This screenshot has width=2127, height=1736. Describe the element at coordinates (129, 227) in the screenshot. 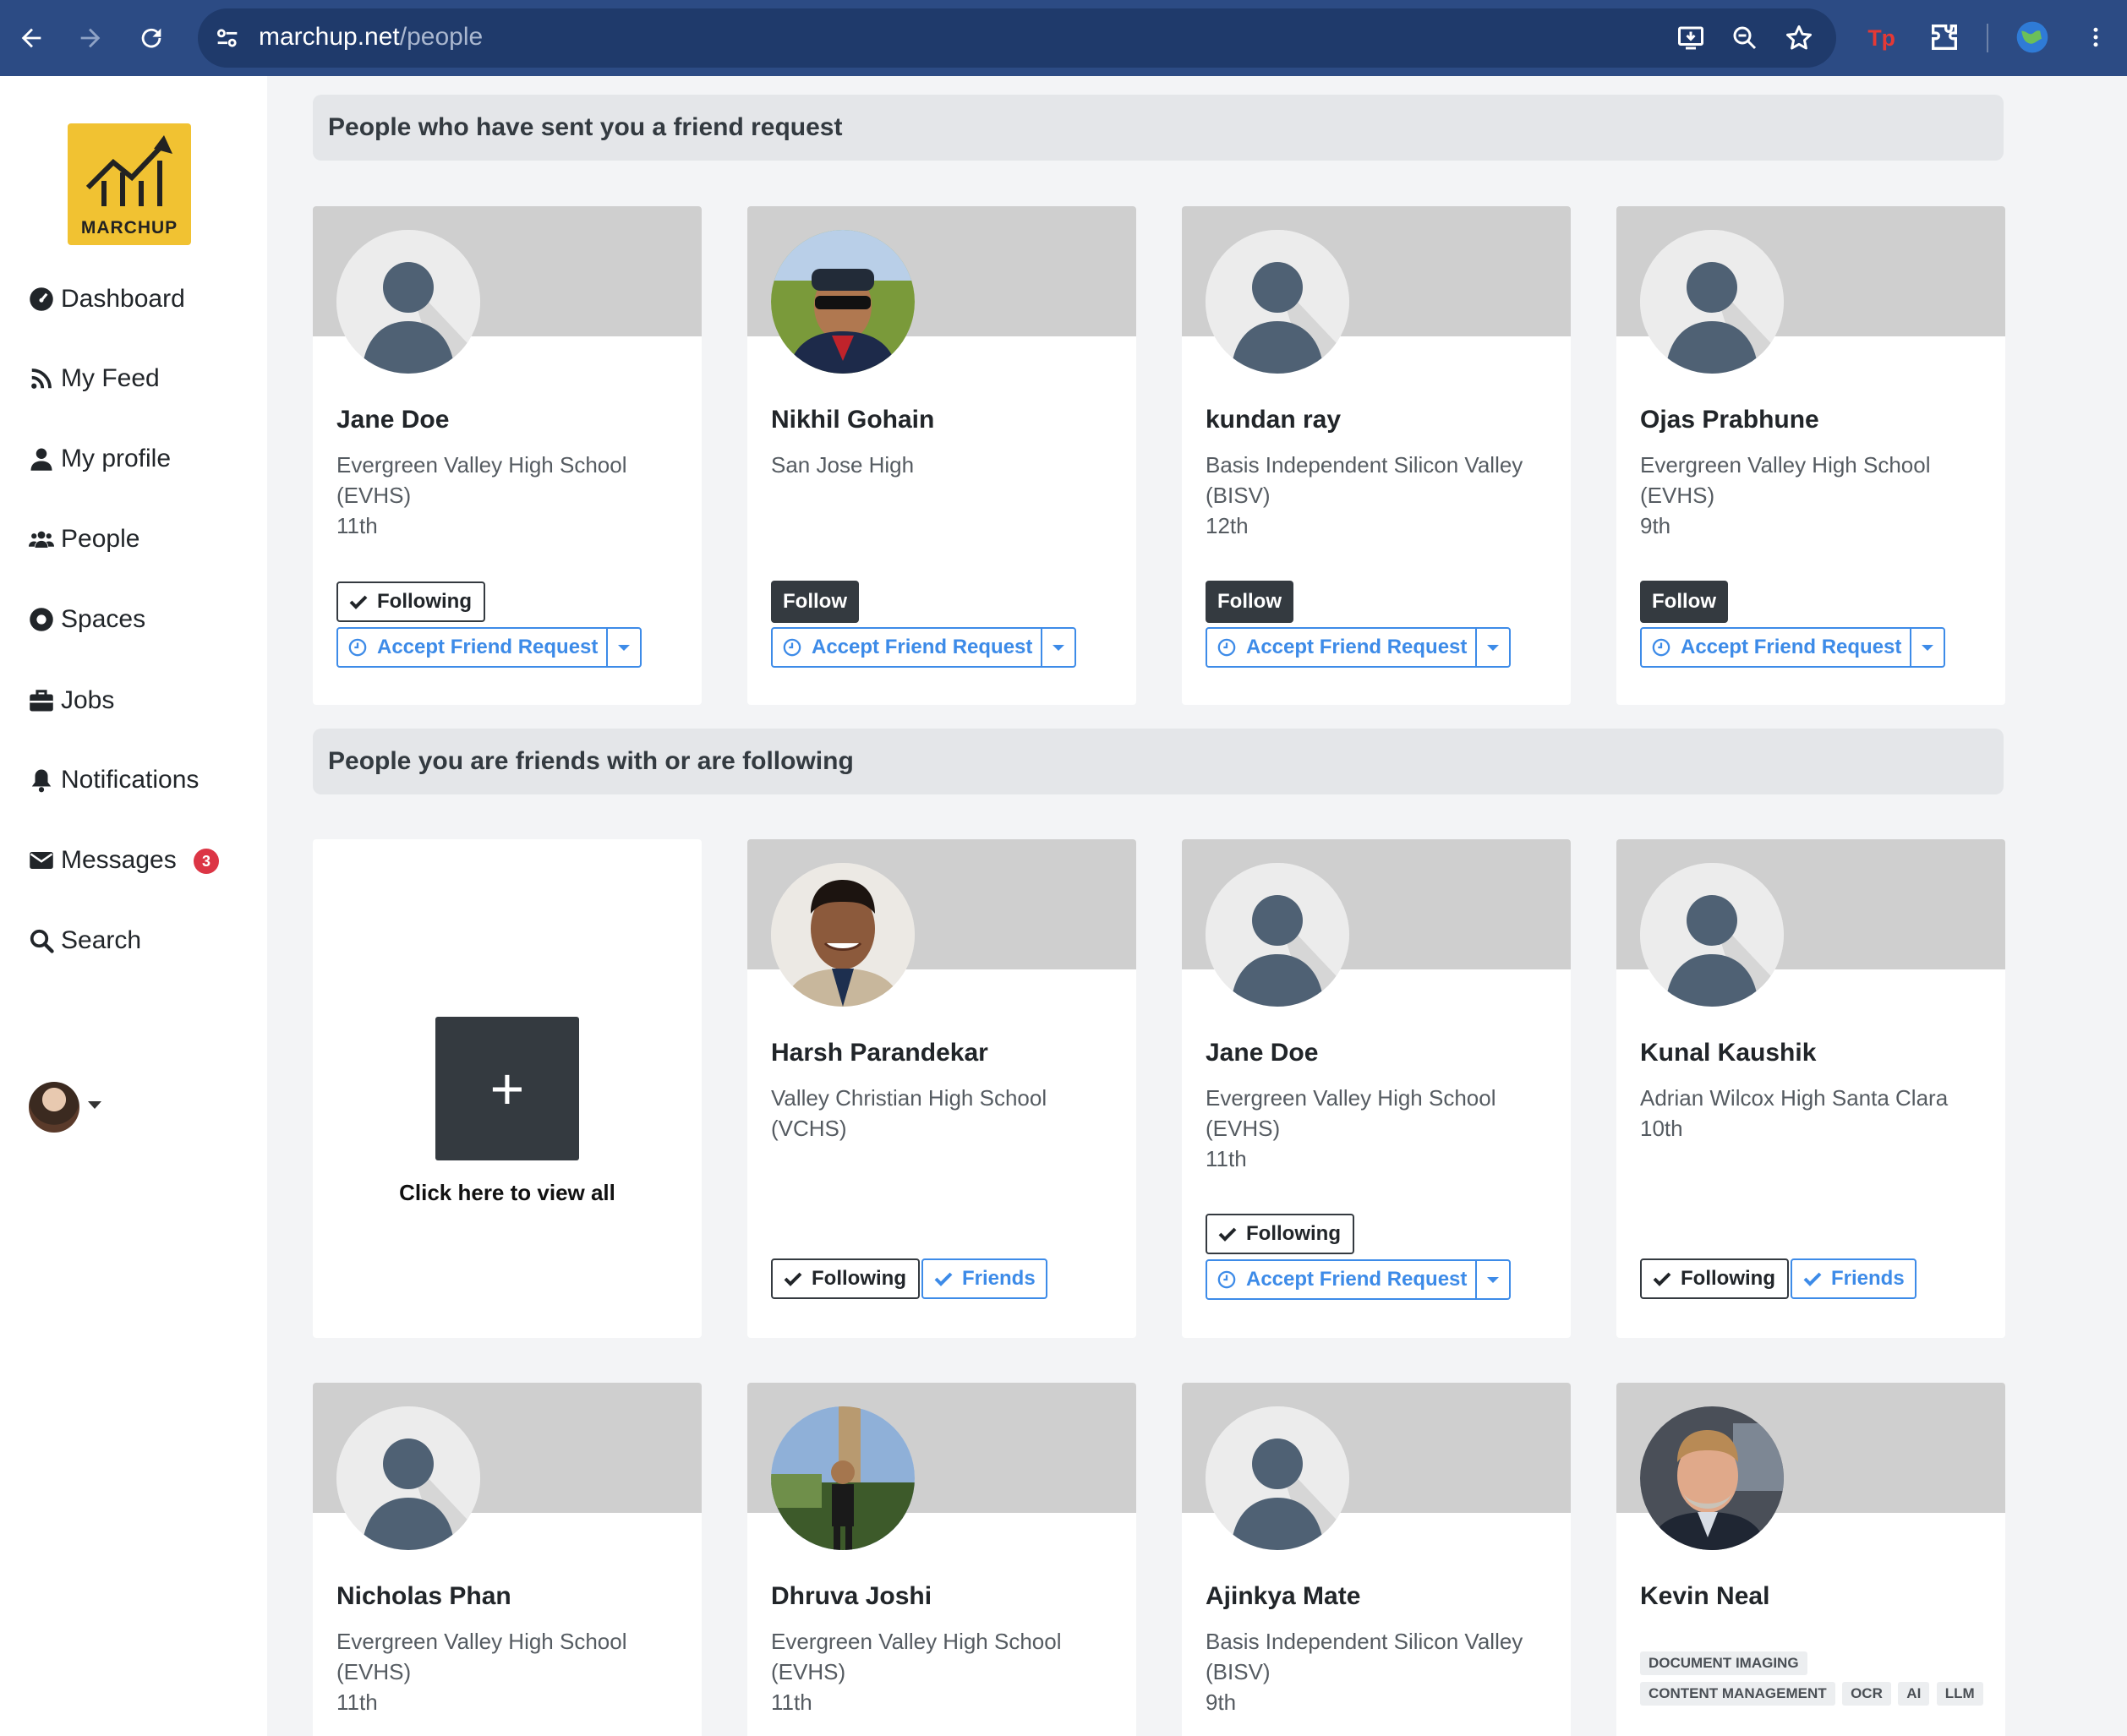

I see `logo-text: MARCHUP` at that location.